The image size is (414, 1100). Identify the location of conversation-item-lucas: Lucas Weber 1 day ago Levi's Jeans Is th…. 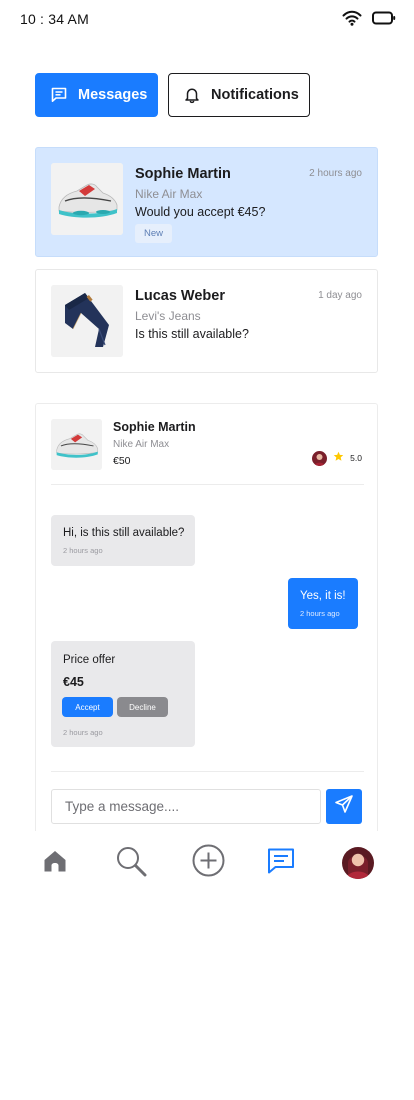
(206, 321).